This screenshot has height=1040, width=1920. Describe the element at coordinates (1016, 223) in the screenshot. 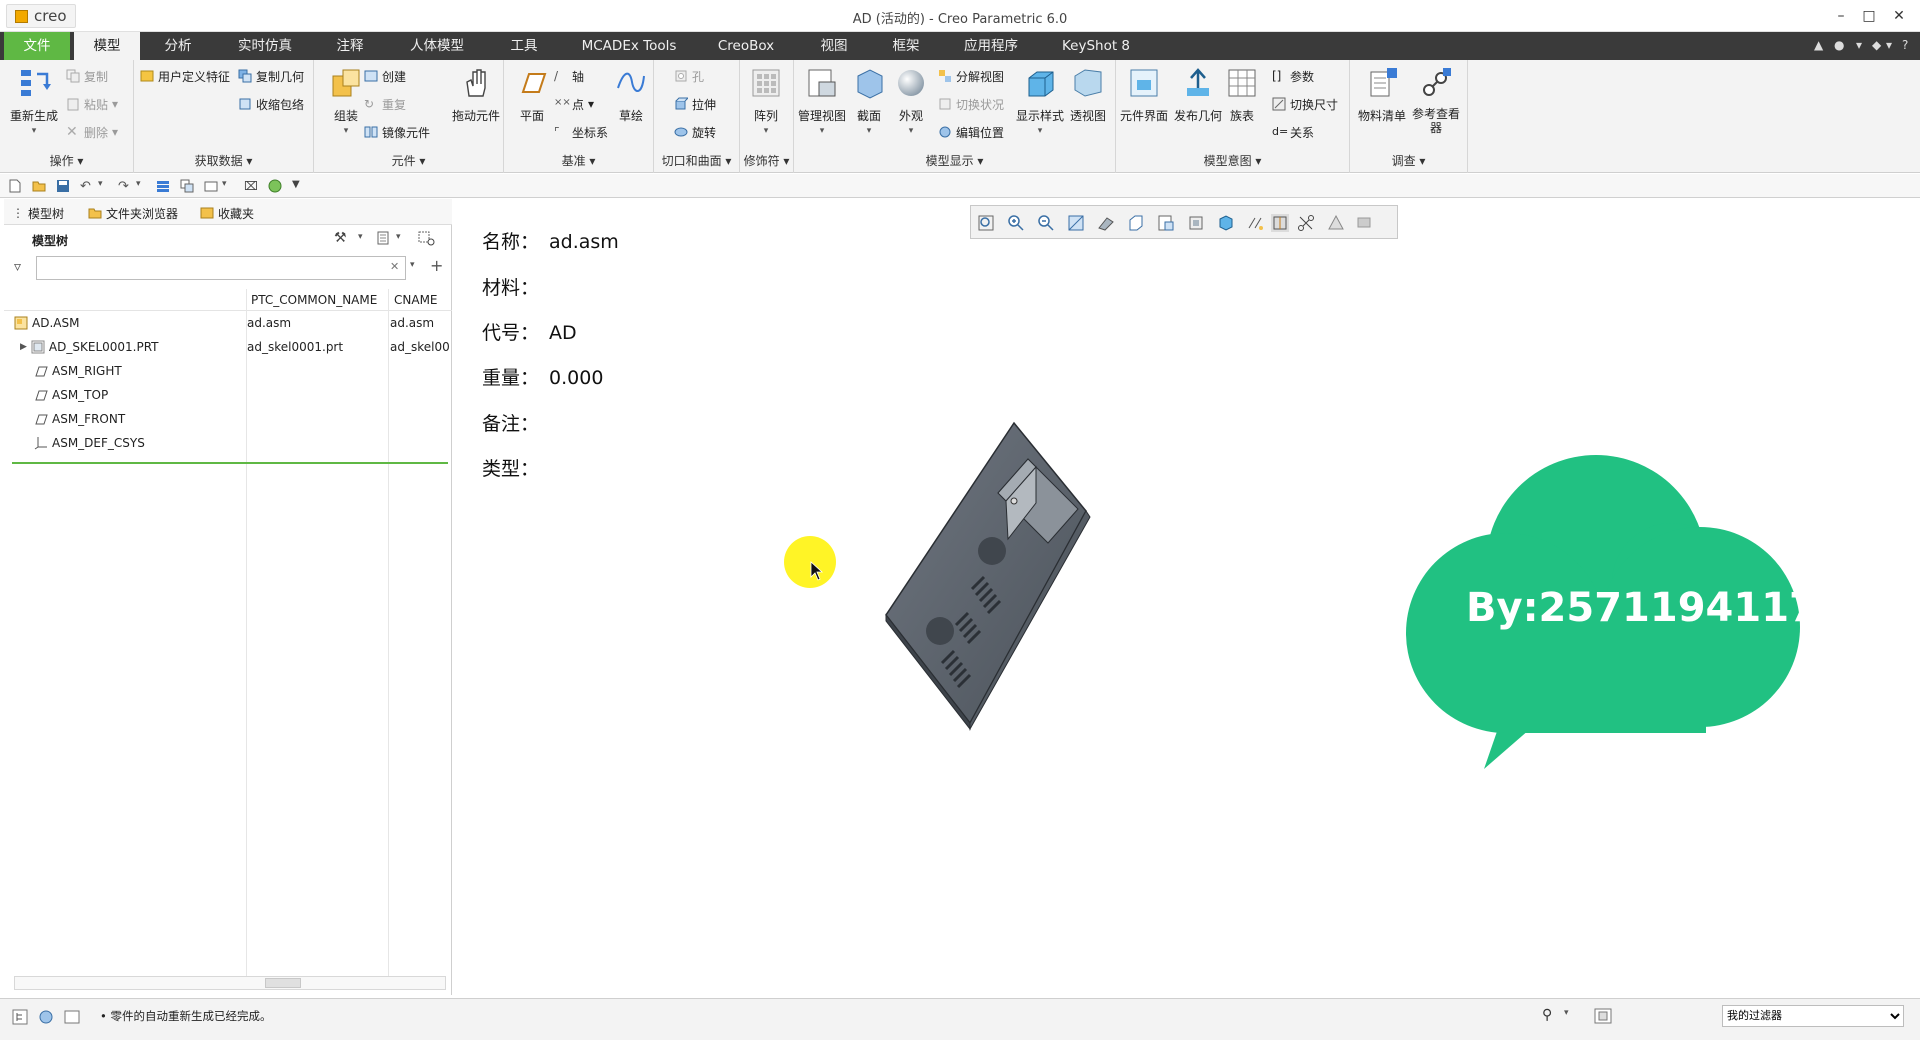

I see `zoom-in-icon` at that location.